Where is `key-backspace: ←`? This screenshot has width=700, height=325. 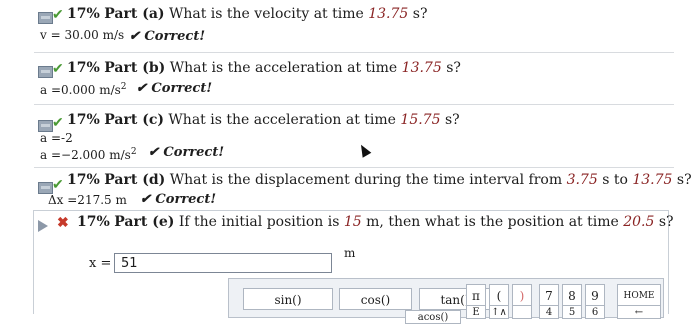 key-backspace: ← is located at coordinates (639, 312).